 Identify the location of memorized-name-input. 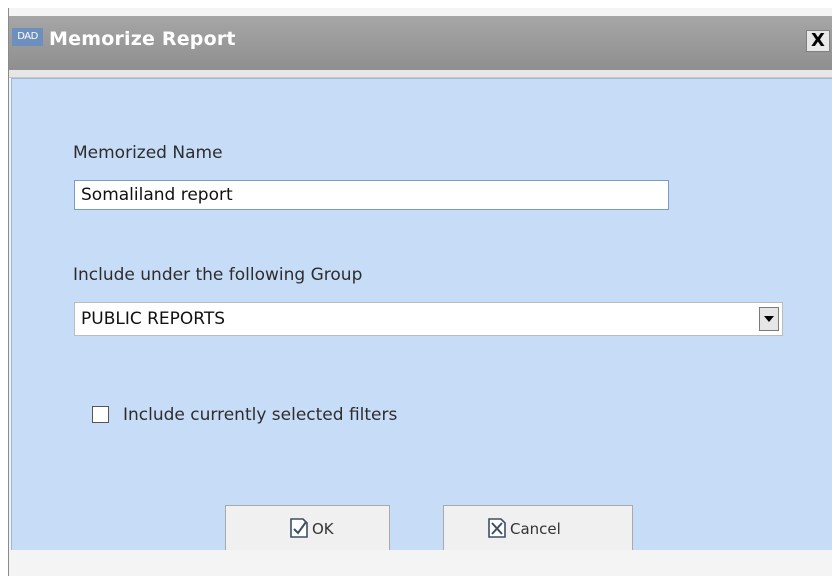
(371, 195).